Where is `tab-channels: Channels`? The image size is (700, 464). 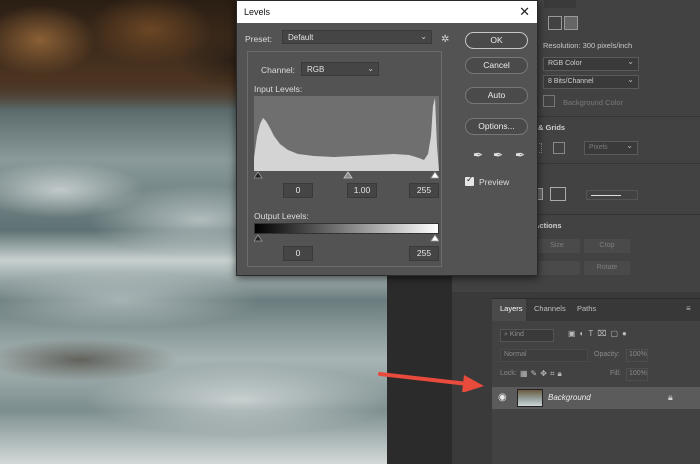 tab-channels: Channels is located at coordinates (550, 308).